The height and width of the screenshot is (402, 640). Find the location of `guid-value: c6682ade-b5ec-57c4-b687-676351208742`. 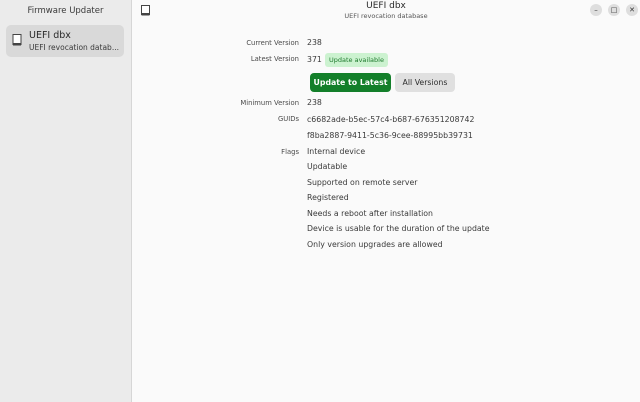

guid-value: c6682ade-b5ec-57c4-b687-676351208742 is located at coordinates (391, 119).